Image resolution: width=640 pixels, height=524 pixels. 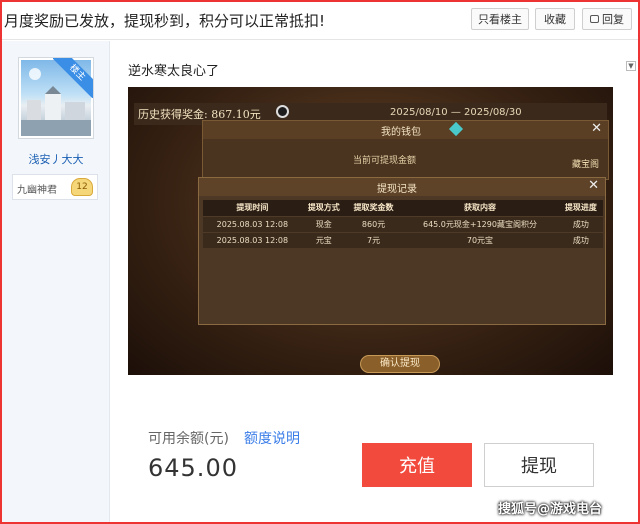 What do you see at coordinates (323, 208) in the screenshot?
I see `col-method: 提现方式` at bounding box center [323, 208].